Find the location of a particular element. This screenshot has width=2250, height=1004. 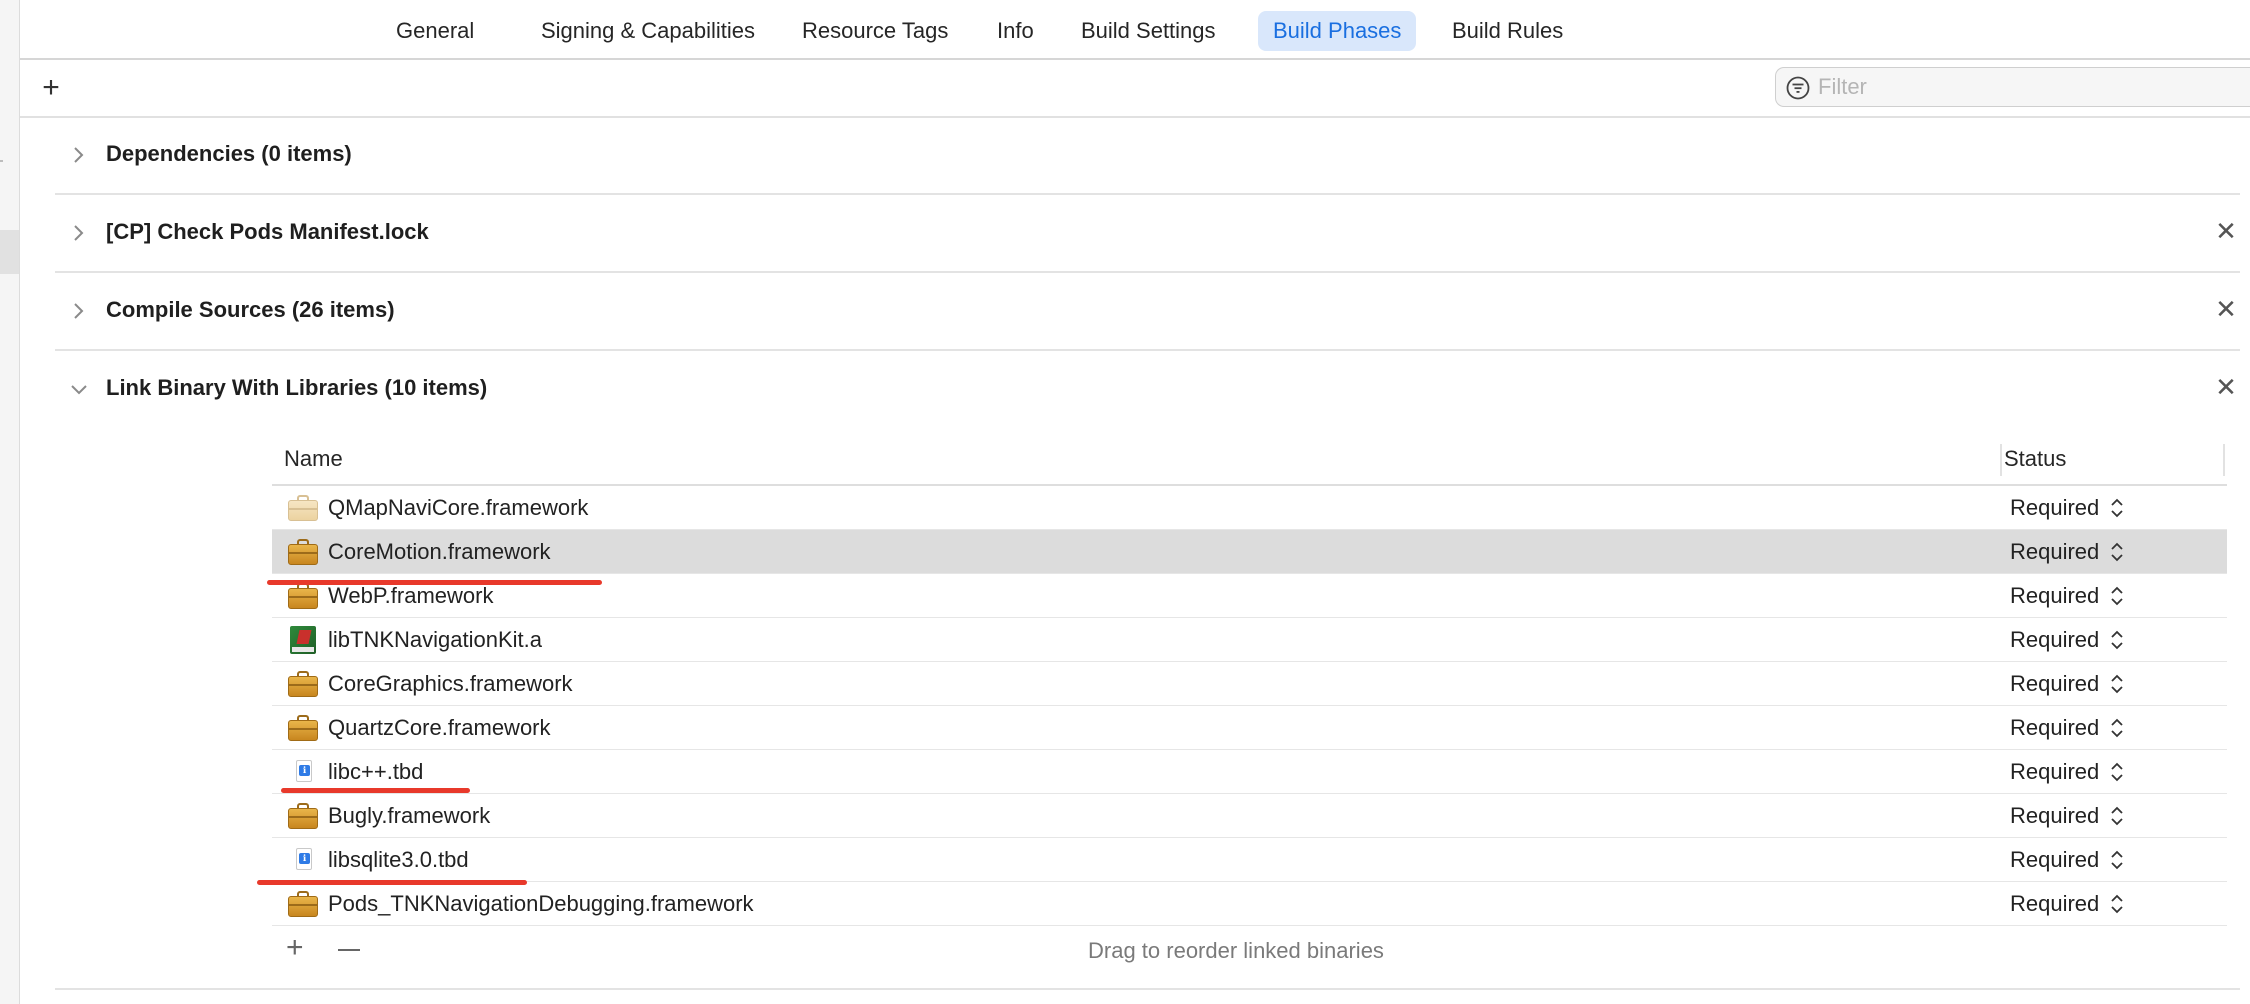

tab-build-settings: Build Settings is located at coordinates (1148, 31).